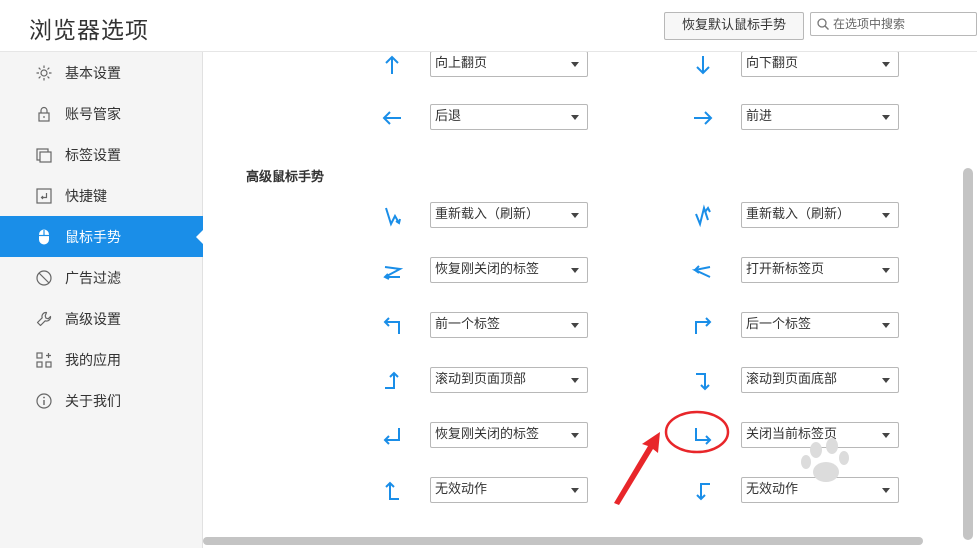 The image size is (977, 548). What do you see at coordinates (703, 325) in the screenshot?
I see `up-right-gesture-icon` at bounding box center [703, 325].